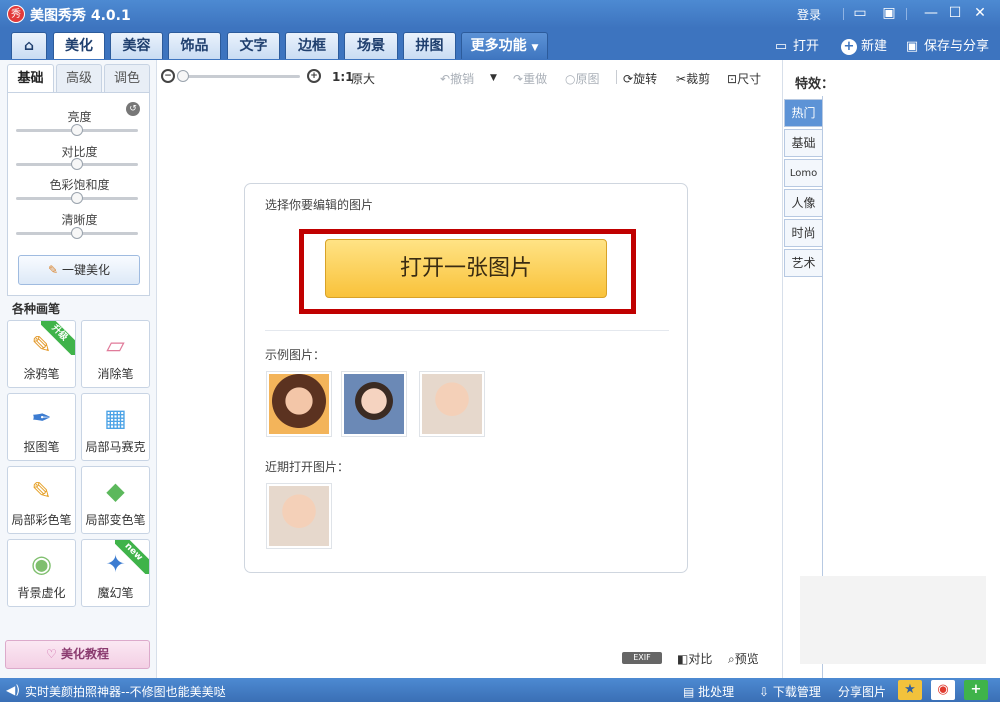 The width and height of the screenshot is (1000, 702). What do you see at coordinates (79, 185) in the screenshot?
I see `saturation-label: 色彩饱和度` at bounding box center [79, 185].